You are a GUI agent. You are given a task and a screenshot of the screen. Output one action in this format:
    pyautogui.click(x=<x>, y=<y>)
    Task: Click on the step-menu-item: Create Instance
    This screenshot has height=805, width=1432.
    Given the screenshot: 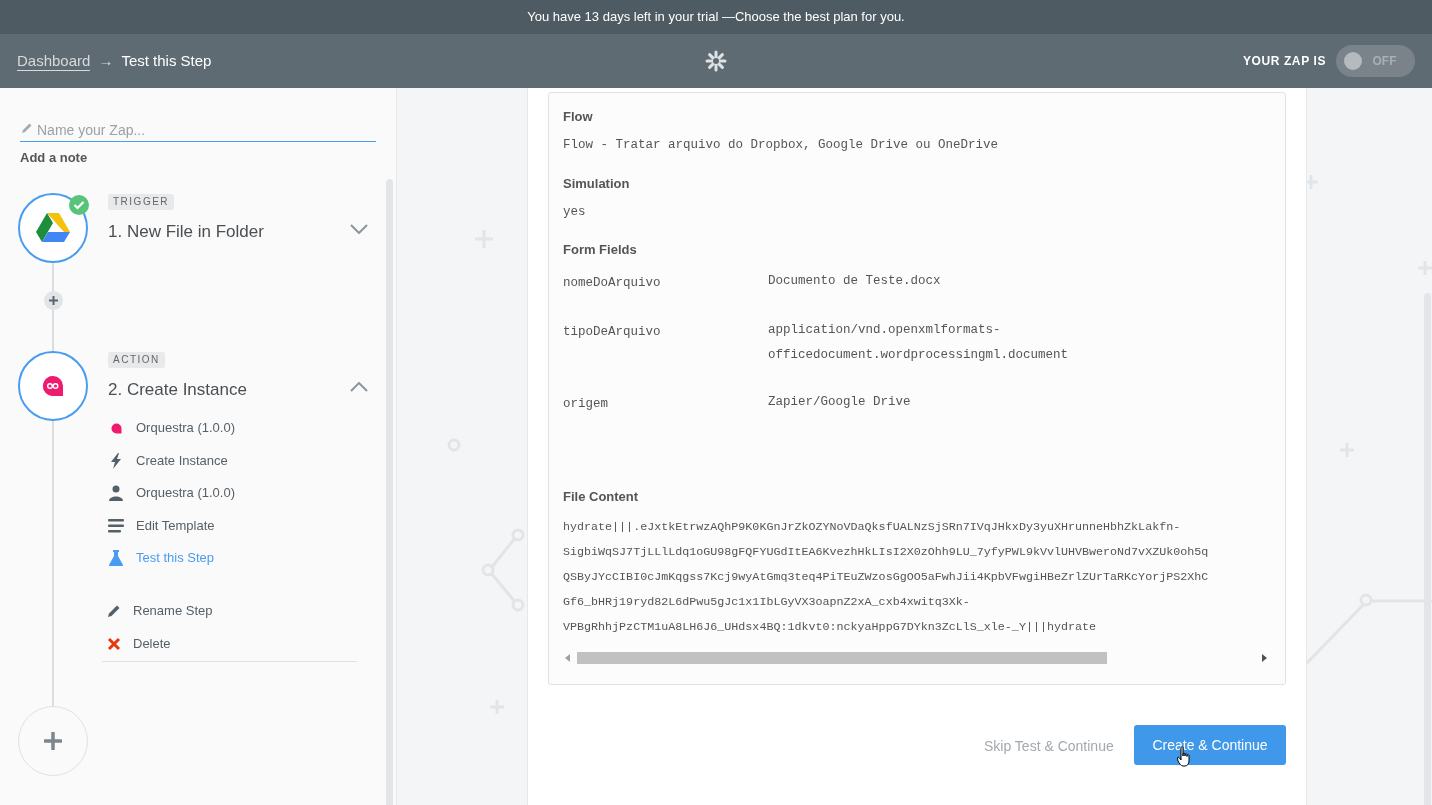 What is the action you would take?
    pyautogui.click(x=182, y=460)
    